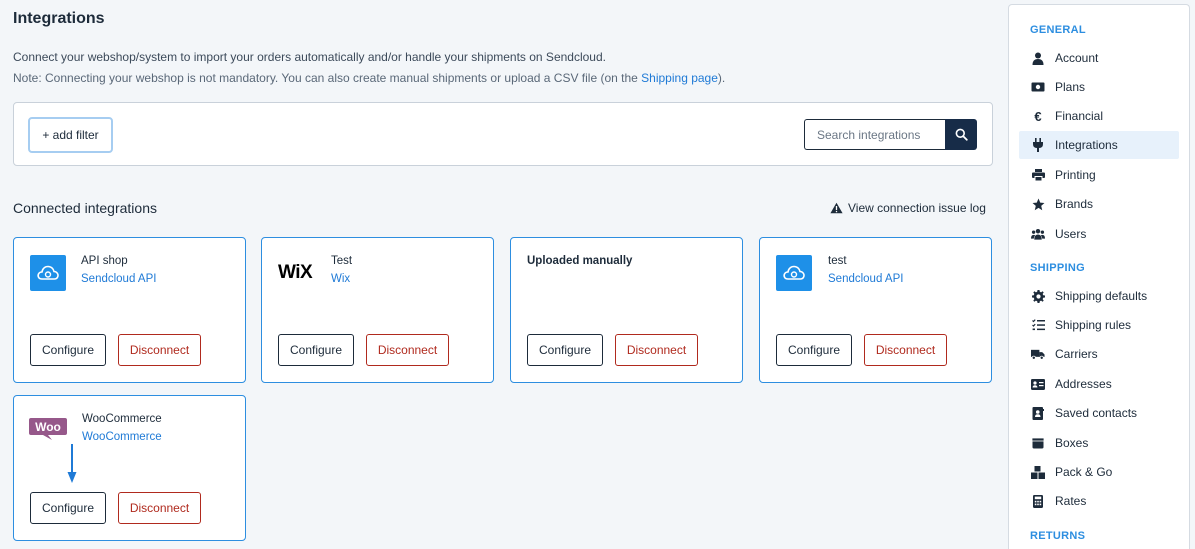 The image size is (1195, 549). What do you see at coordinates (1099, 501) in the screenshot?
I see `sidebar-item-rates: Rates` at bounding box center [1099, 501].